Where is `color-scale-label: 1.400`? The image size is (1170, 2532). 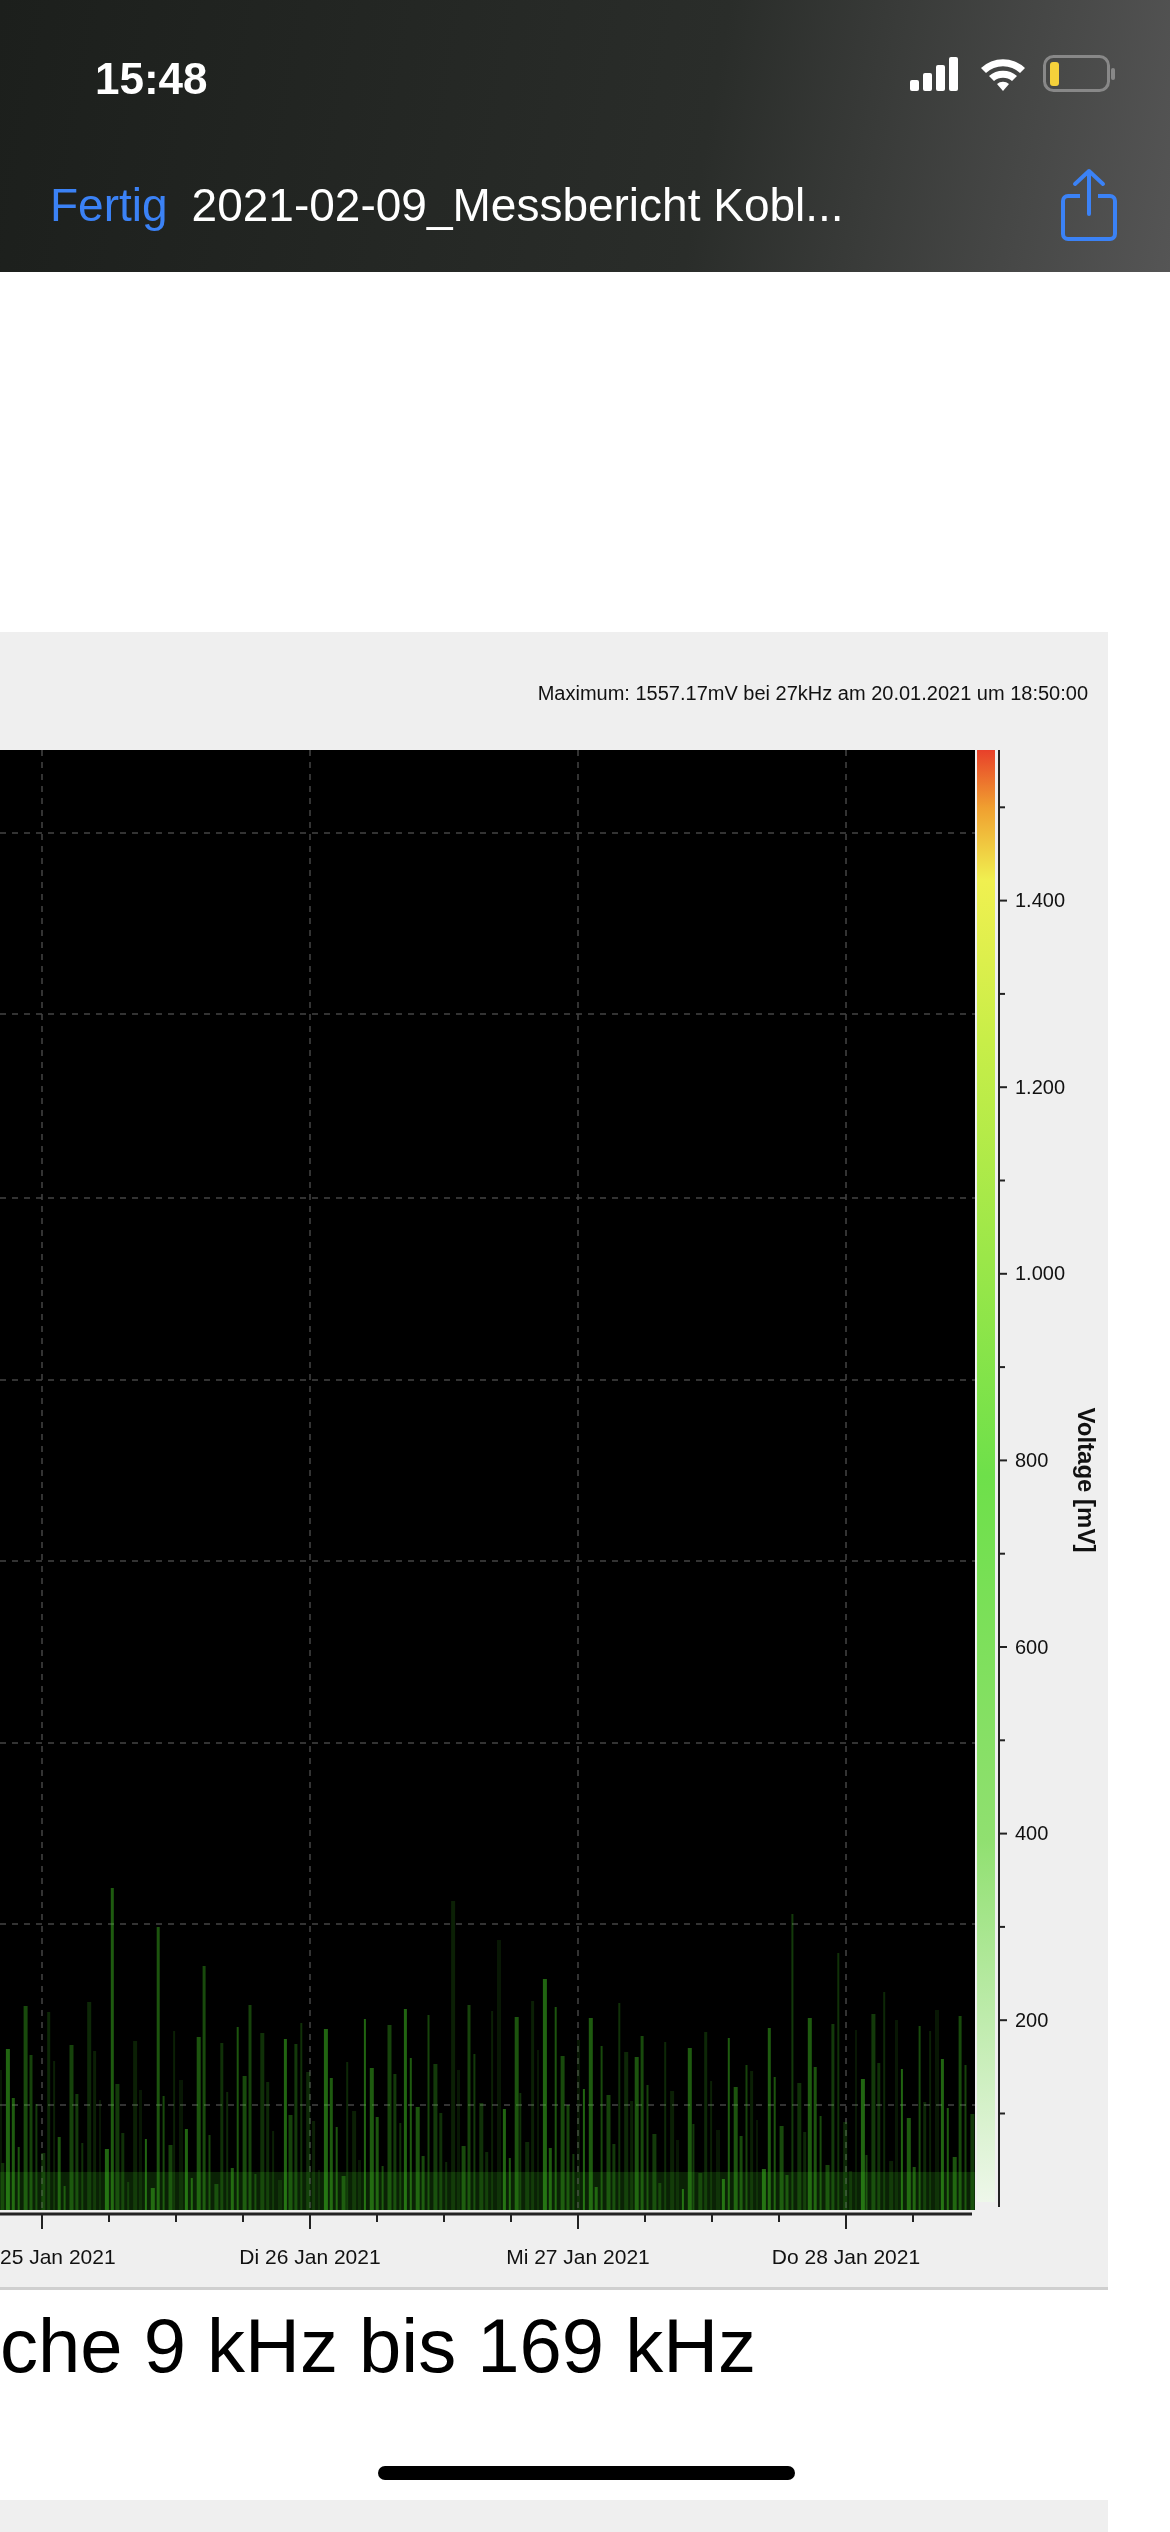
color-scale-label: 1.400 is located at coordinates (1040, 900).